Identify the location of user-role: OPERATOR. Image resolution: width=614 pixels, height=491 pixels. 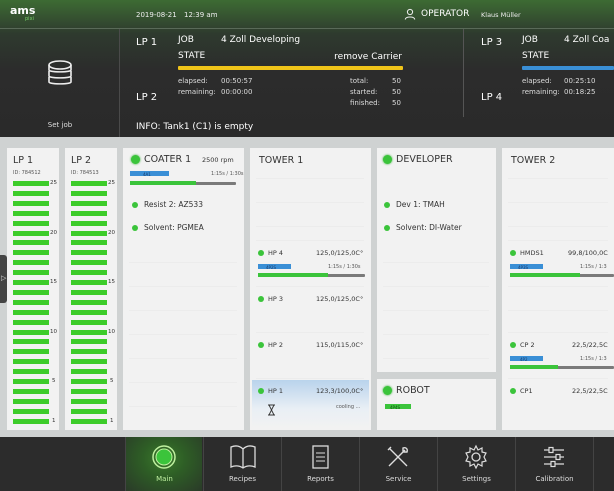
(445, 14).